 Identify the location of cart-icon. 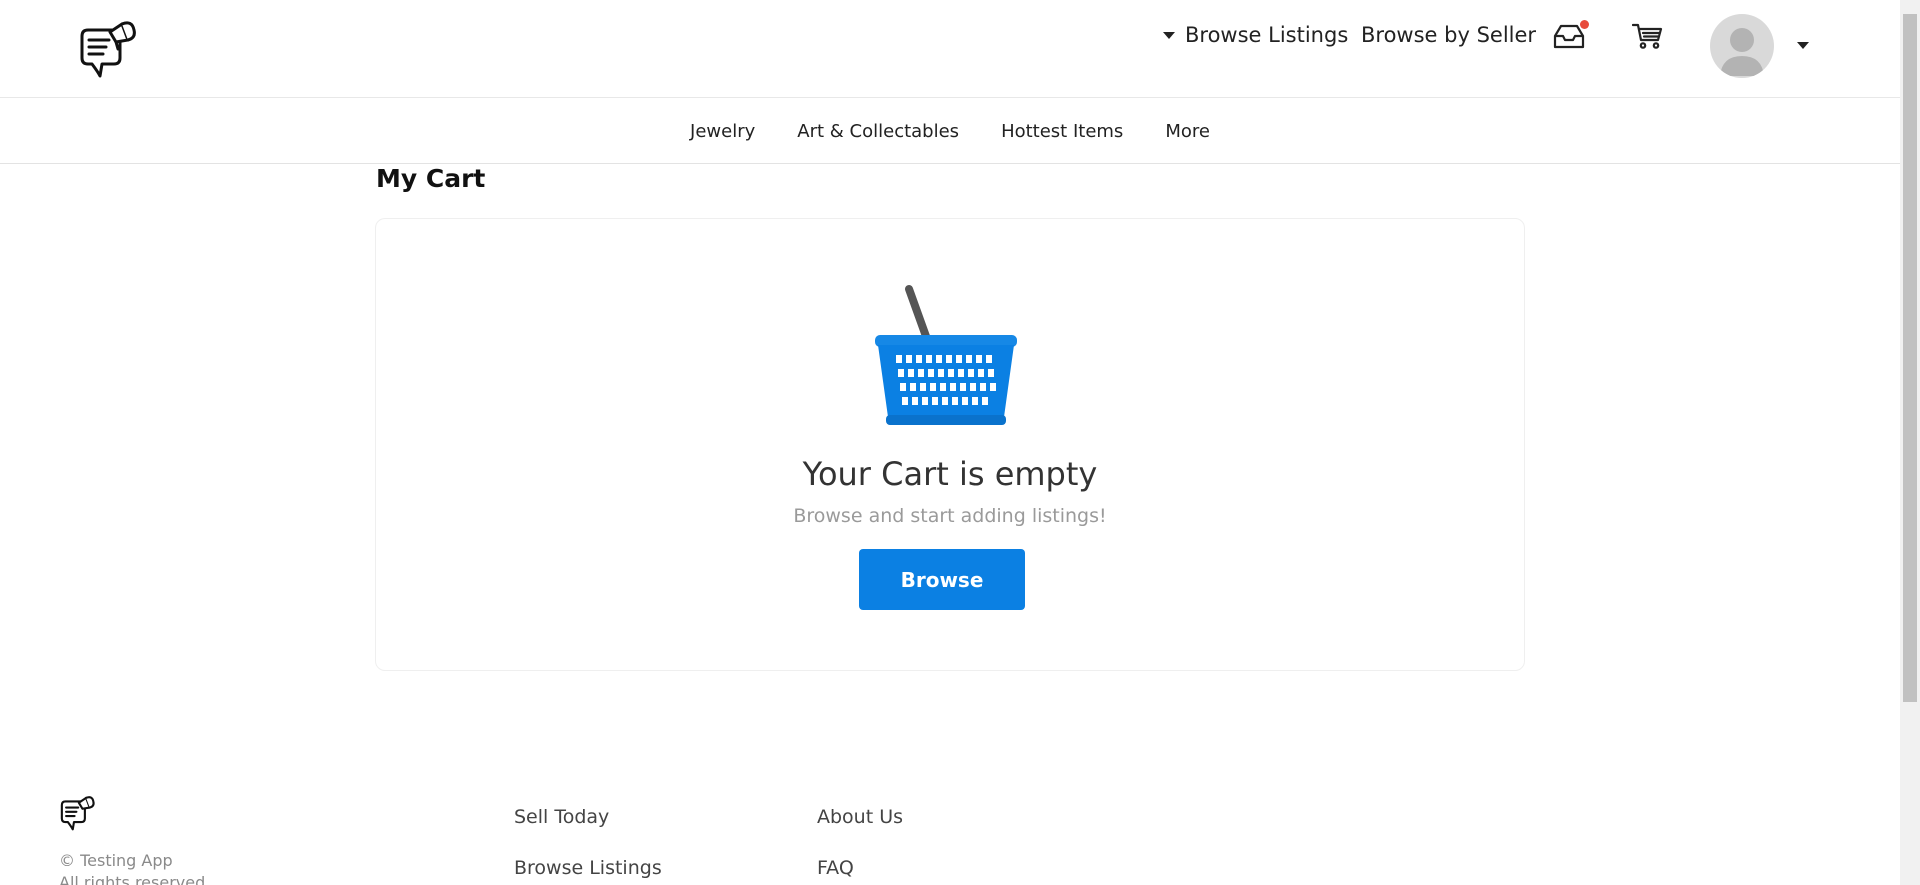
(1648, 36).